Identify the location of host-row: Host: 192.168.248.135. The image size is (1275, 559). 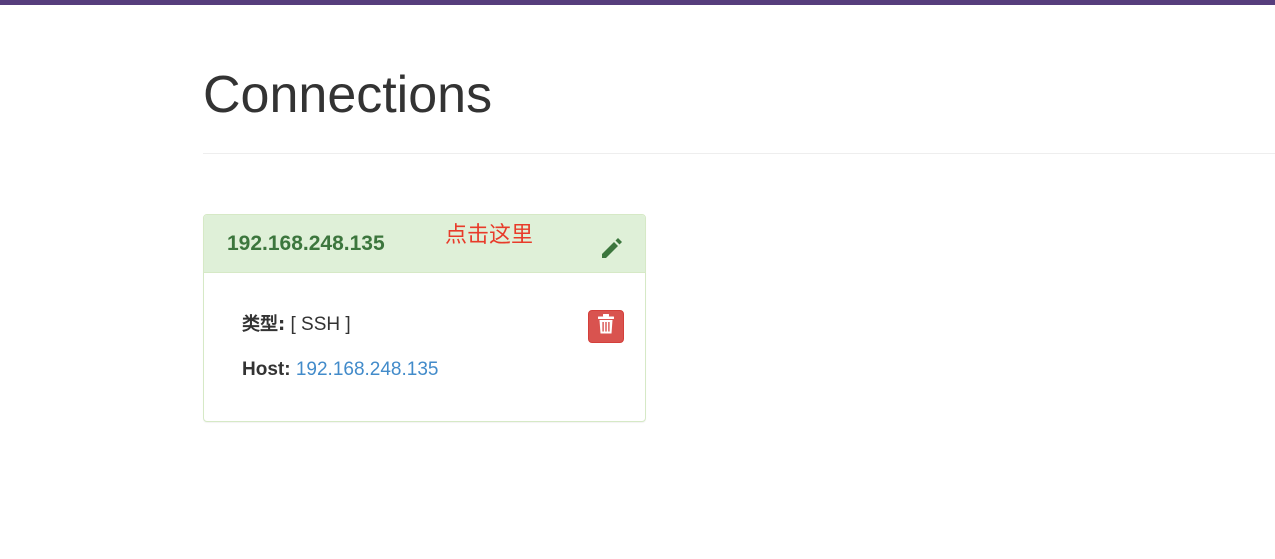
(340, 370).